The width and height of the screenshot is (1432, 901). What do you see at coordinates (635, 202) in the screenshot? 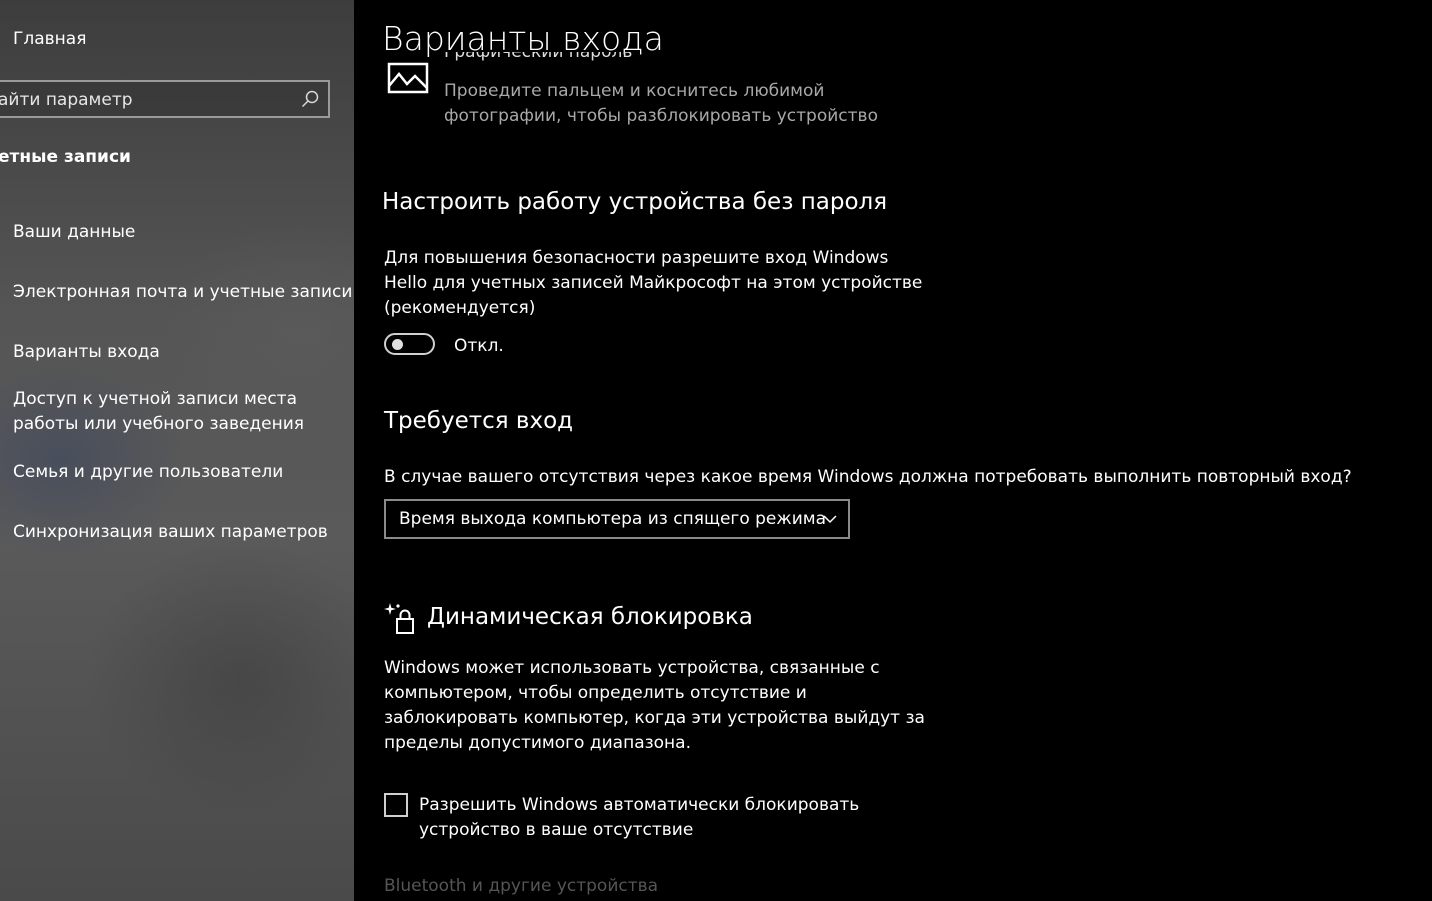
I see `passwordless-heading: Настроить работу устройства без пароля` at bounding box center [635, 202].